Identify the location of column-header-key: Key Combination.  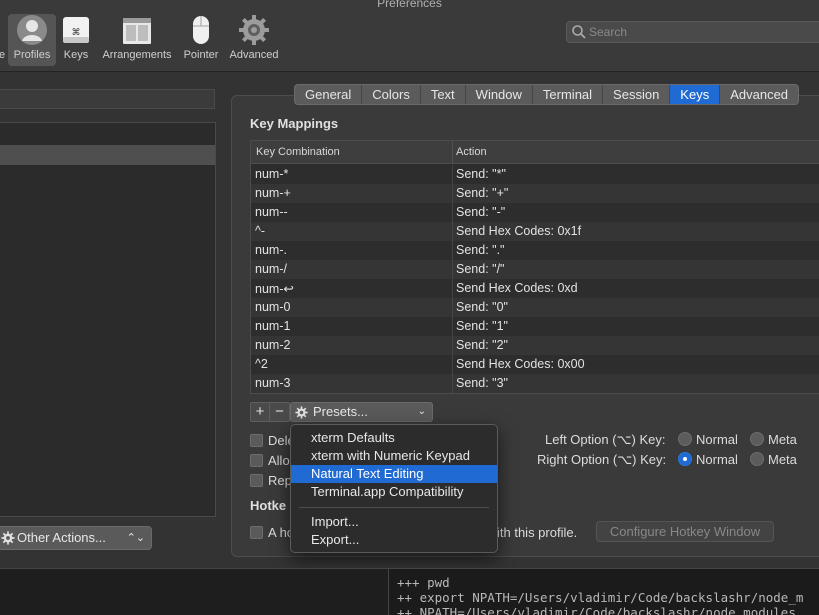
(298, 152).